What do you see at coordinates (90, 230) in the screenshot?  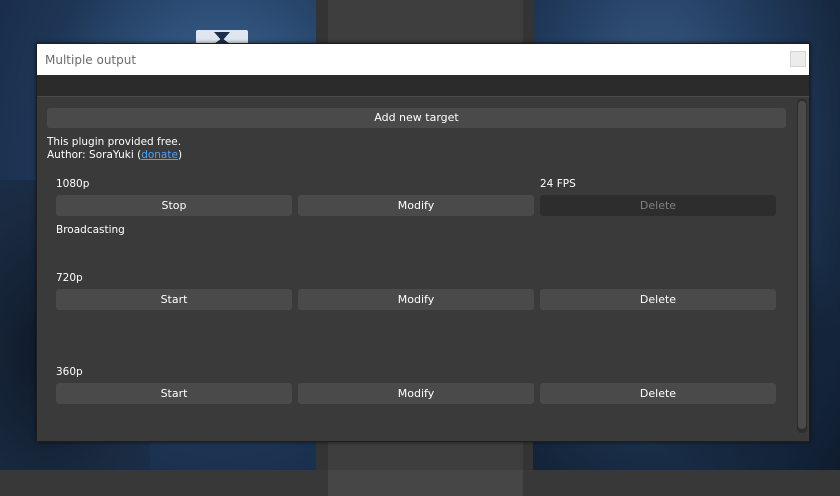 I see `target-status-1080p: Broadcasting` at bounding box center [90, 230].